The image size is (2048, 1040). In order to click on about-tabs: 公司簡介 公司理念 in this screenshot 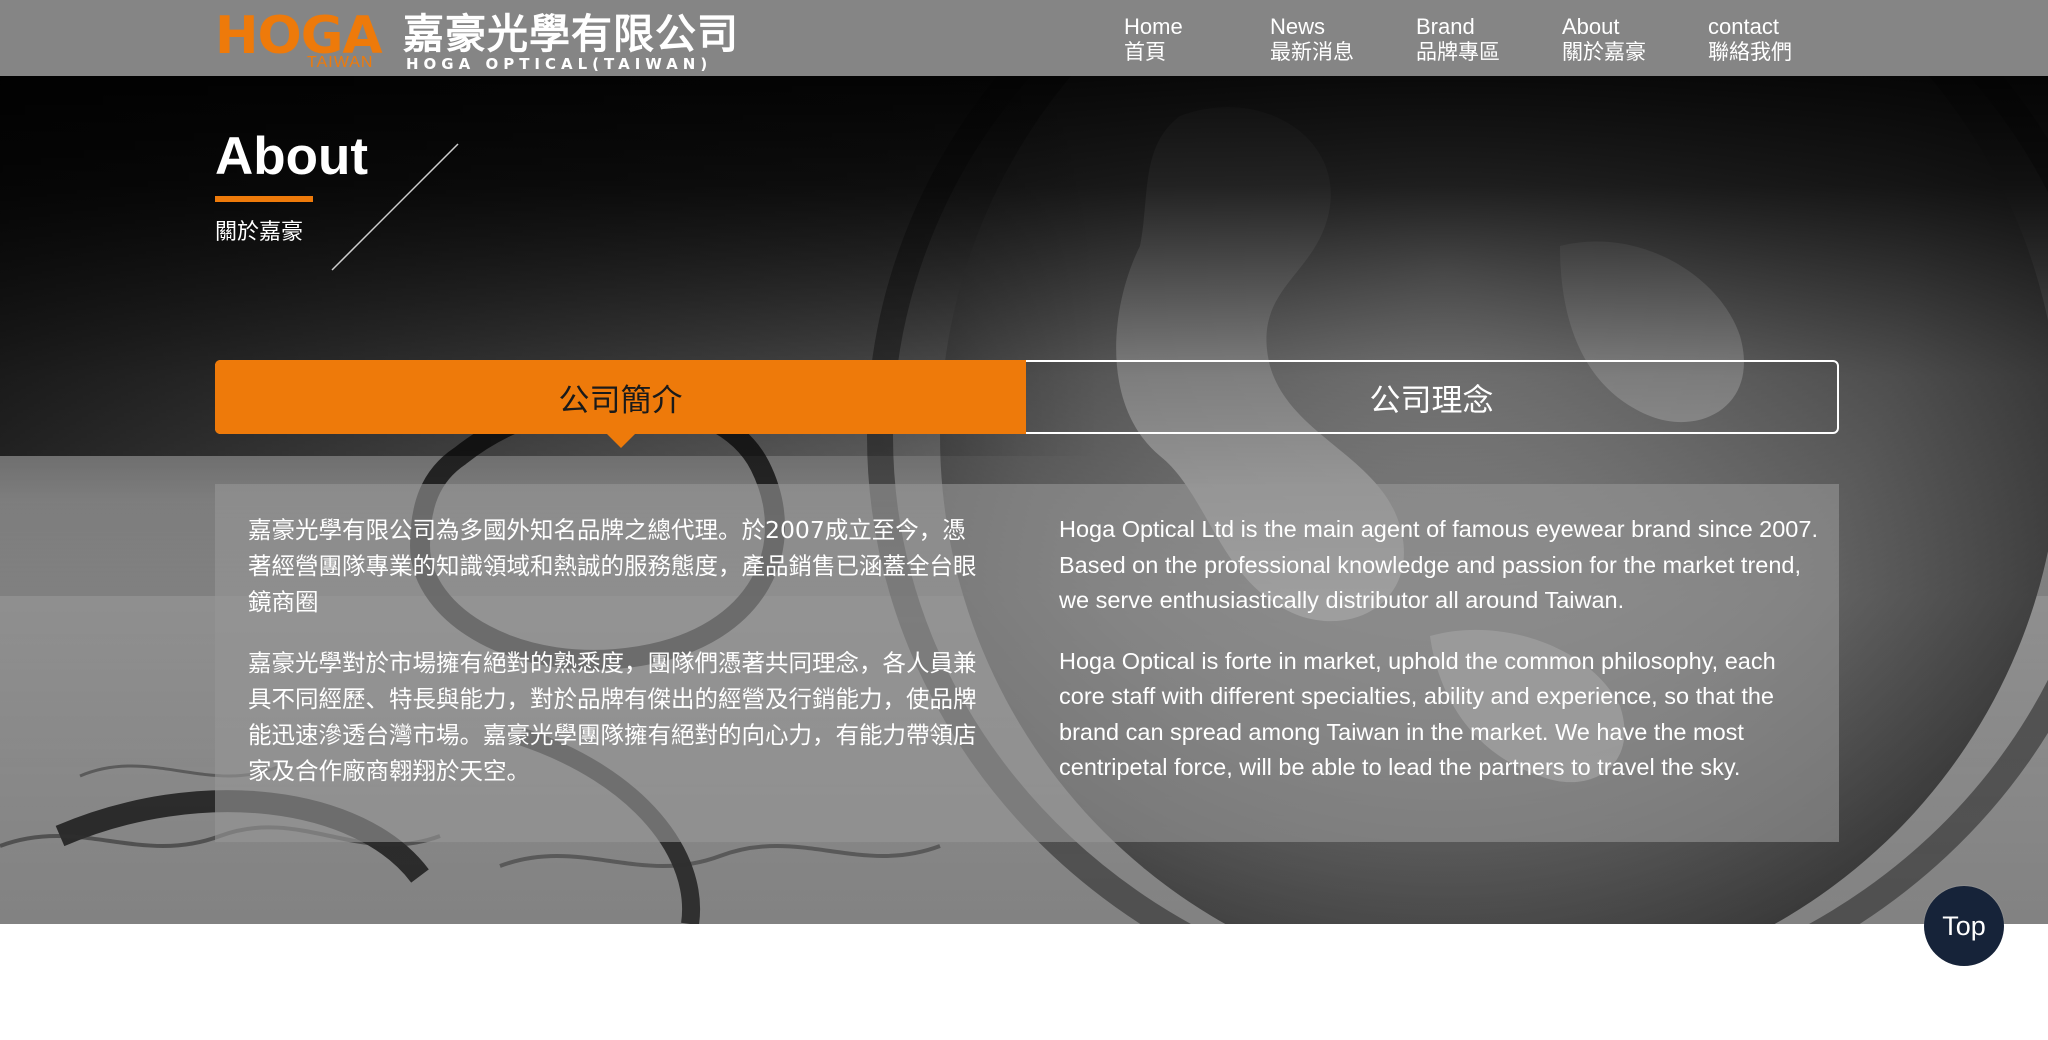, I will do `click(1027, 404)`.